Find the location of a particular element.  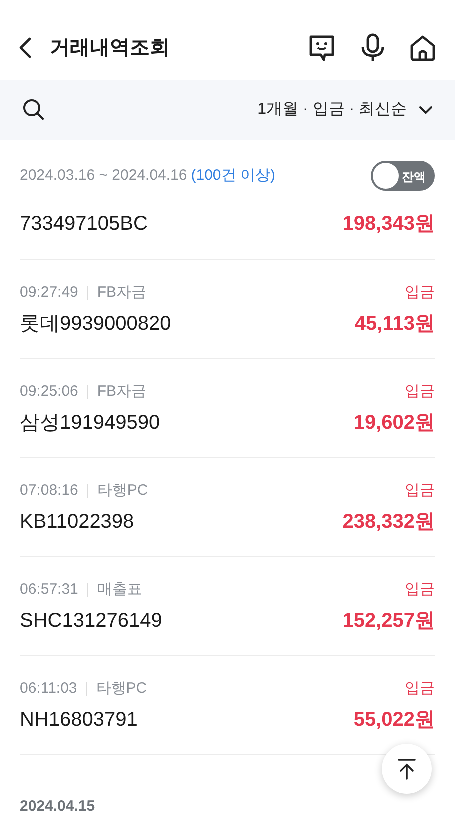

transaction-name: NH16803791 is located at coordinates (79, 720).